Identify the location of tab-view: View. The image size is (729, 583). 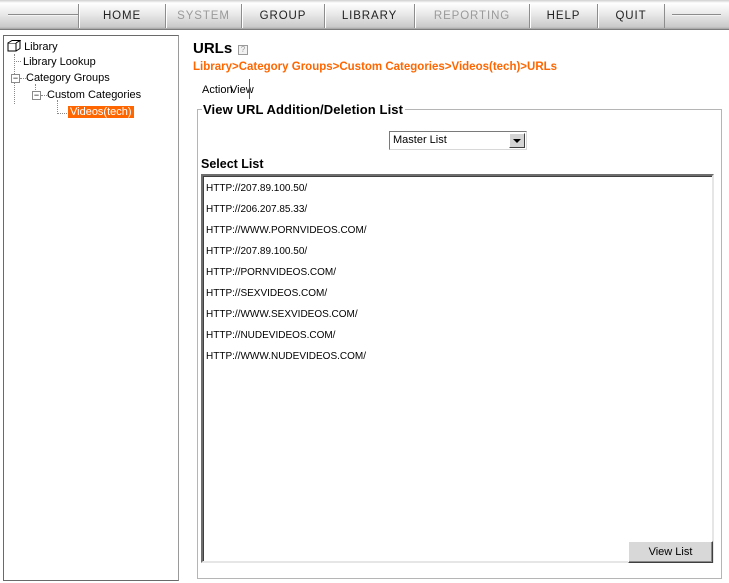
(242, 90).